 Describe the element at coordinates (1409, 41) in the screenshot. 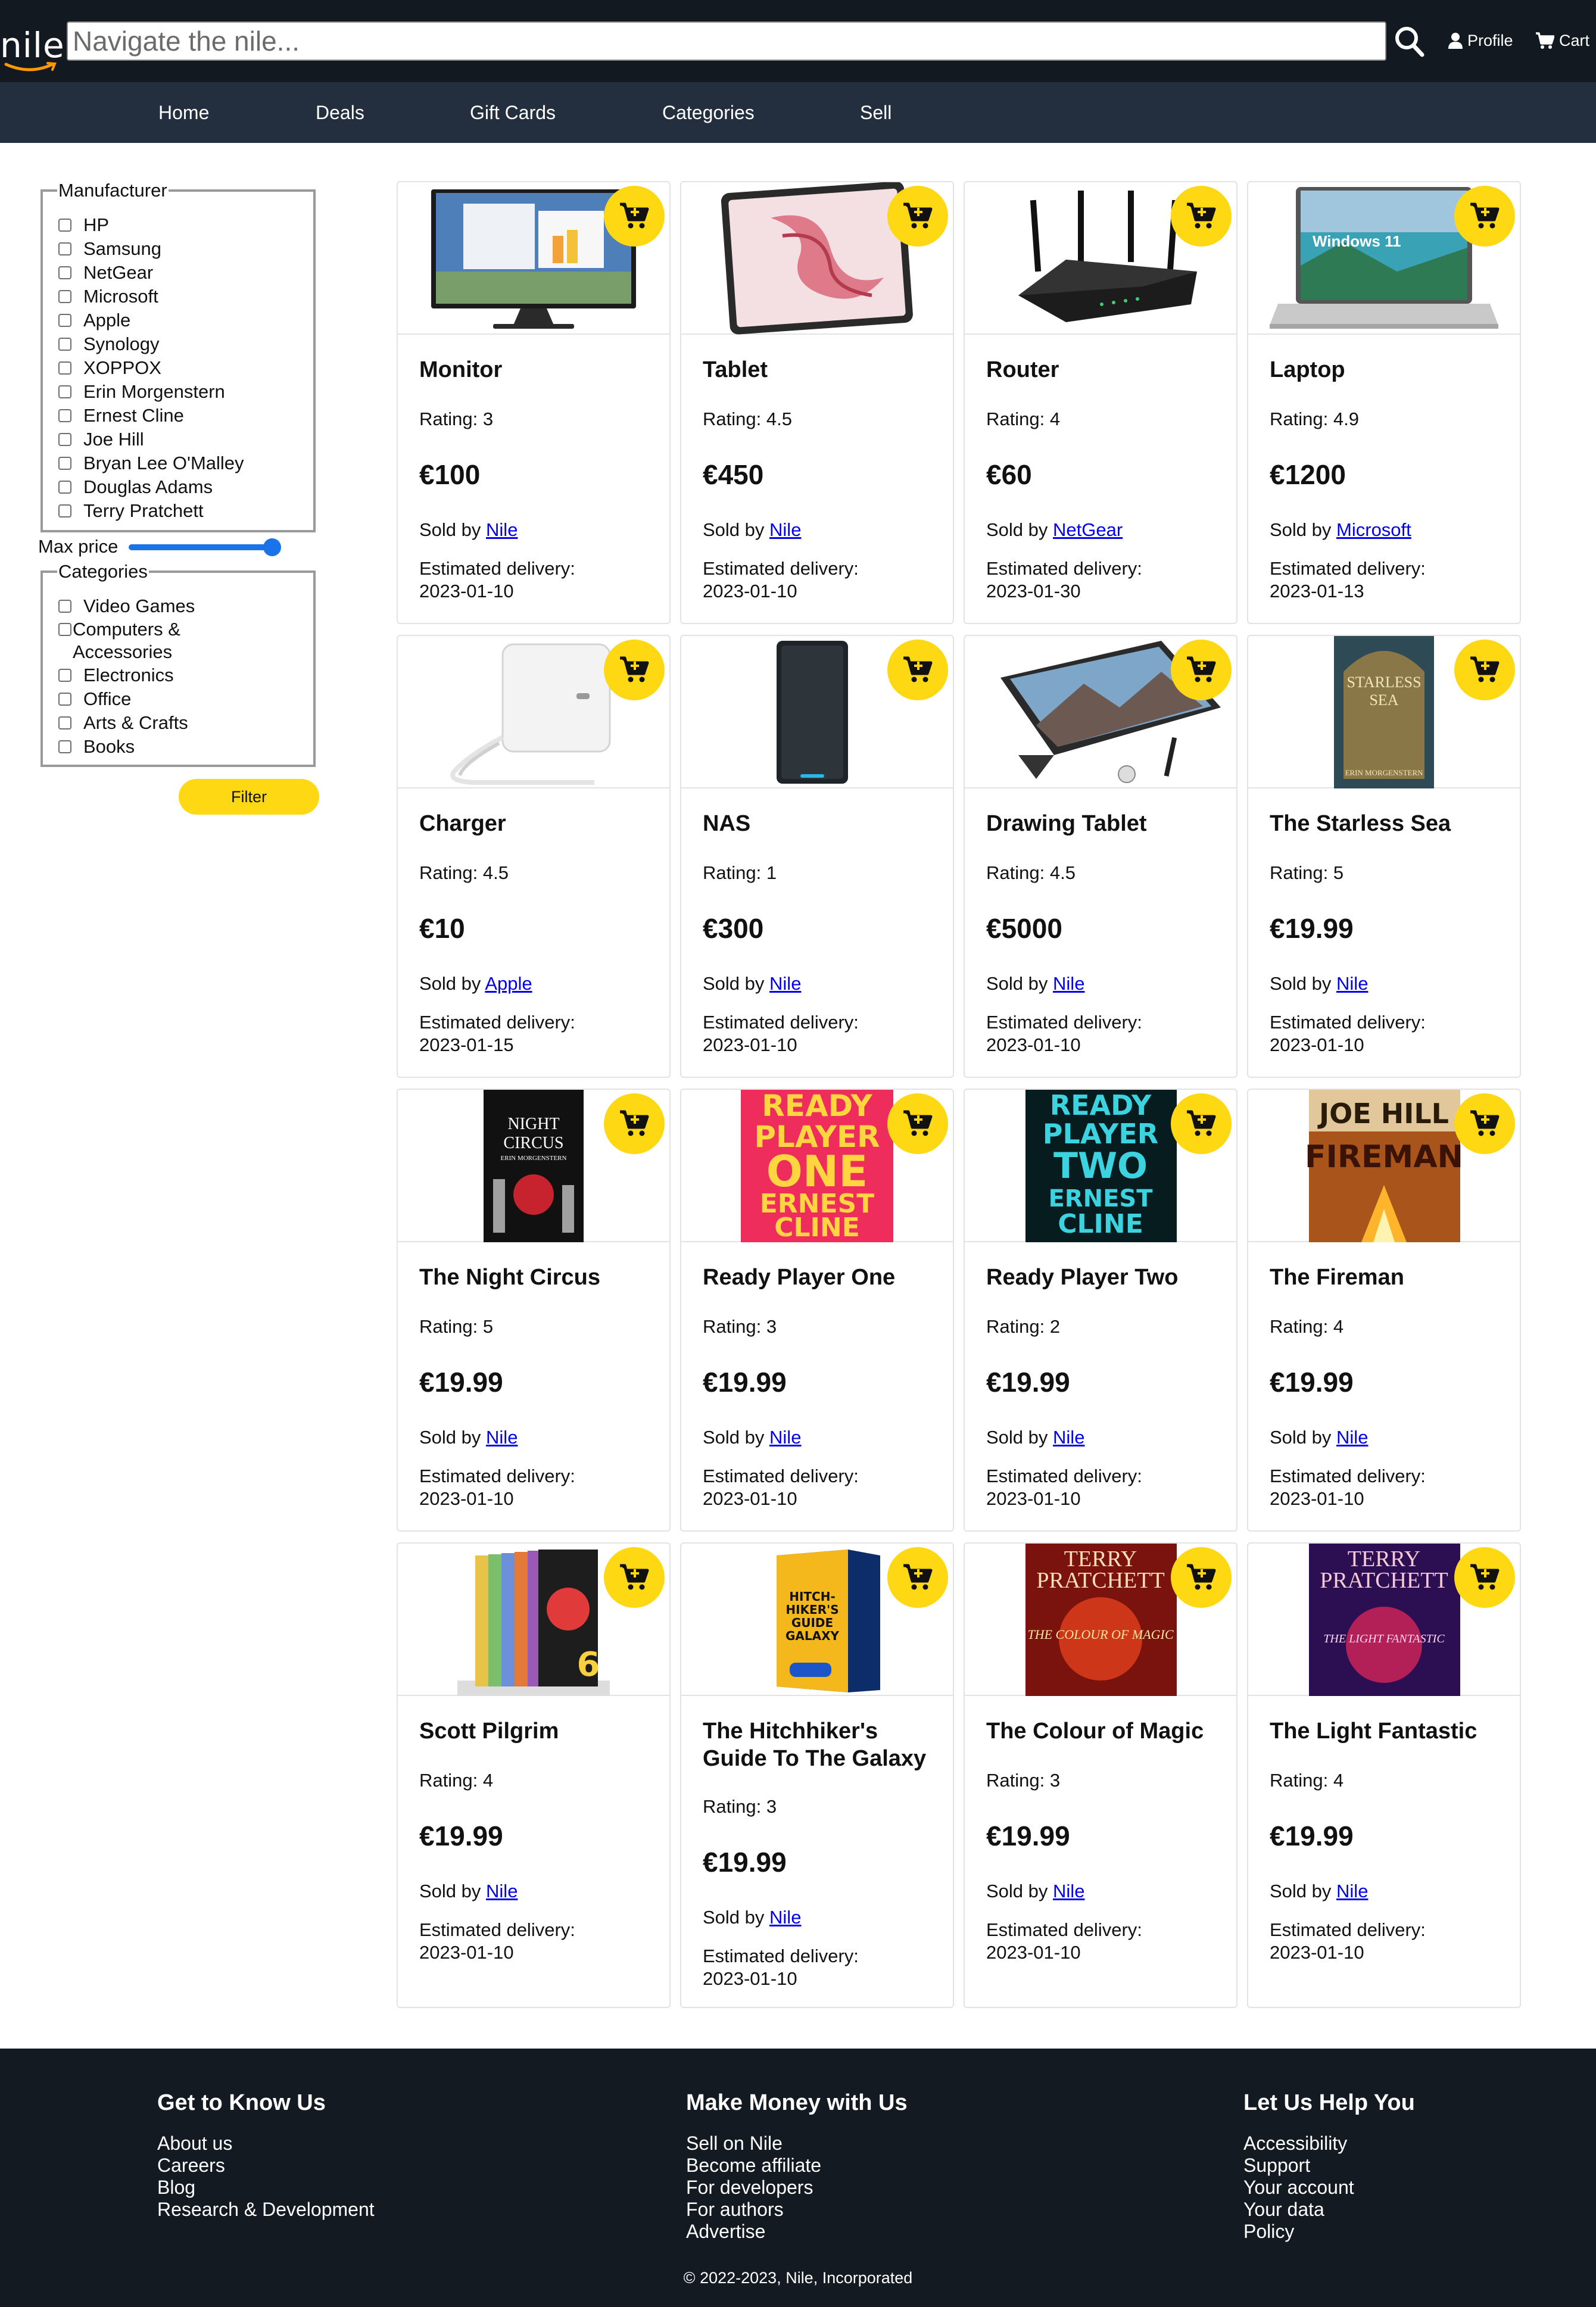

I see `search-button` at that location.